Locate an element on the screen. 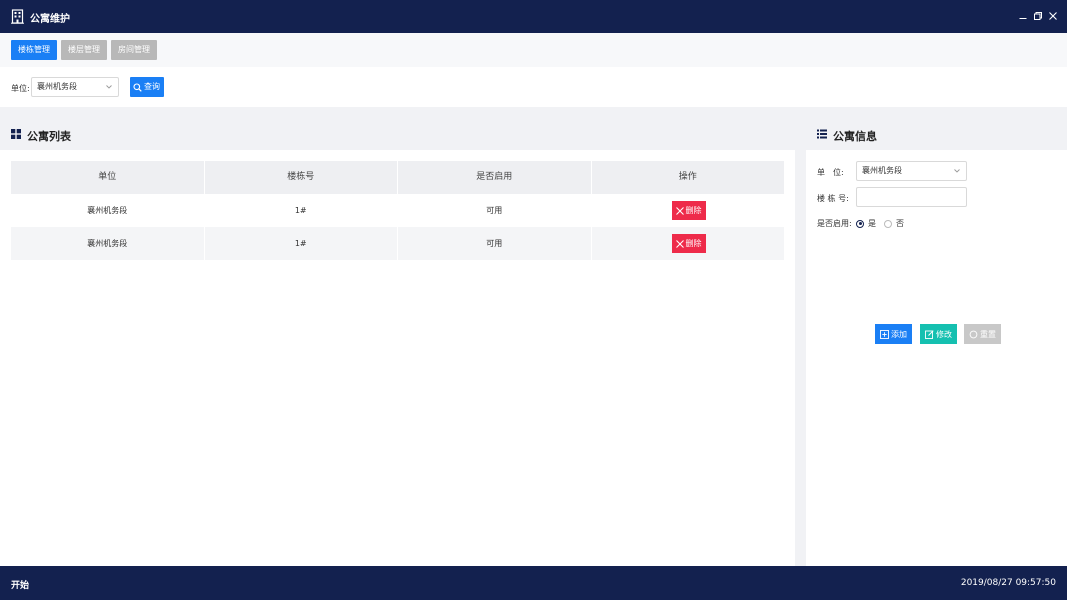 The width and height of the screenshot is (1067, 600). unit-filter-select: 襄州机务段 is located at coordinates (75, 87).